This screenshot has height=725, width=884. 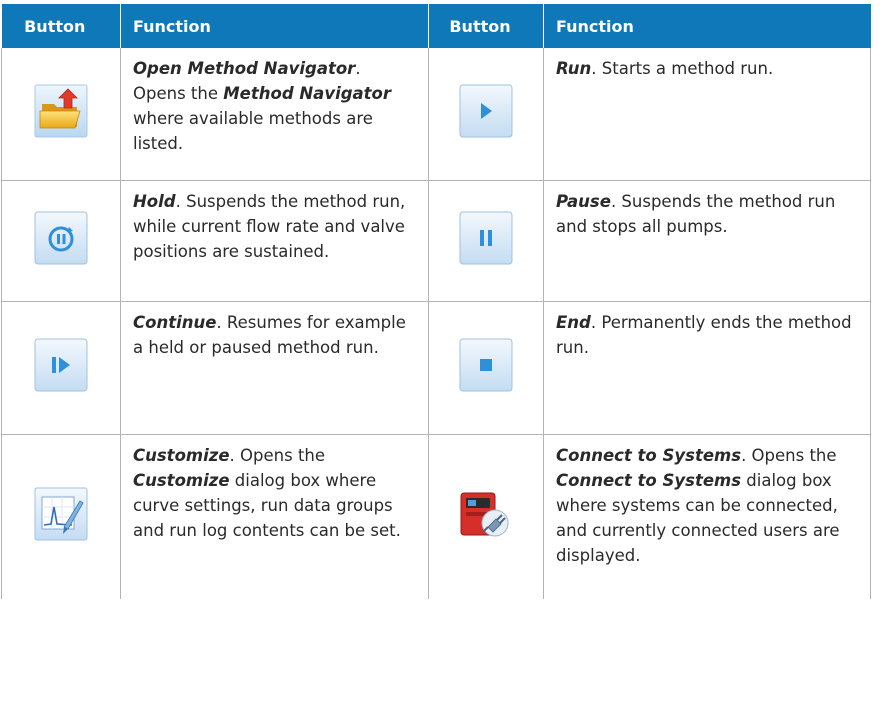 What do you see at coordinates (154, 201) in the screenshot?
I see `function-term: Hold` at bounding box center [154, 201].